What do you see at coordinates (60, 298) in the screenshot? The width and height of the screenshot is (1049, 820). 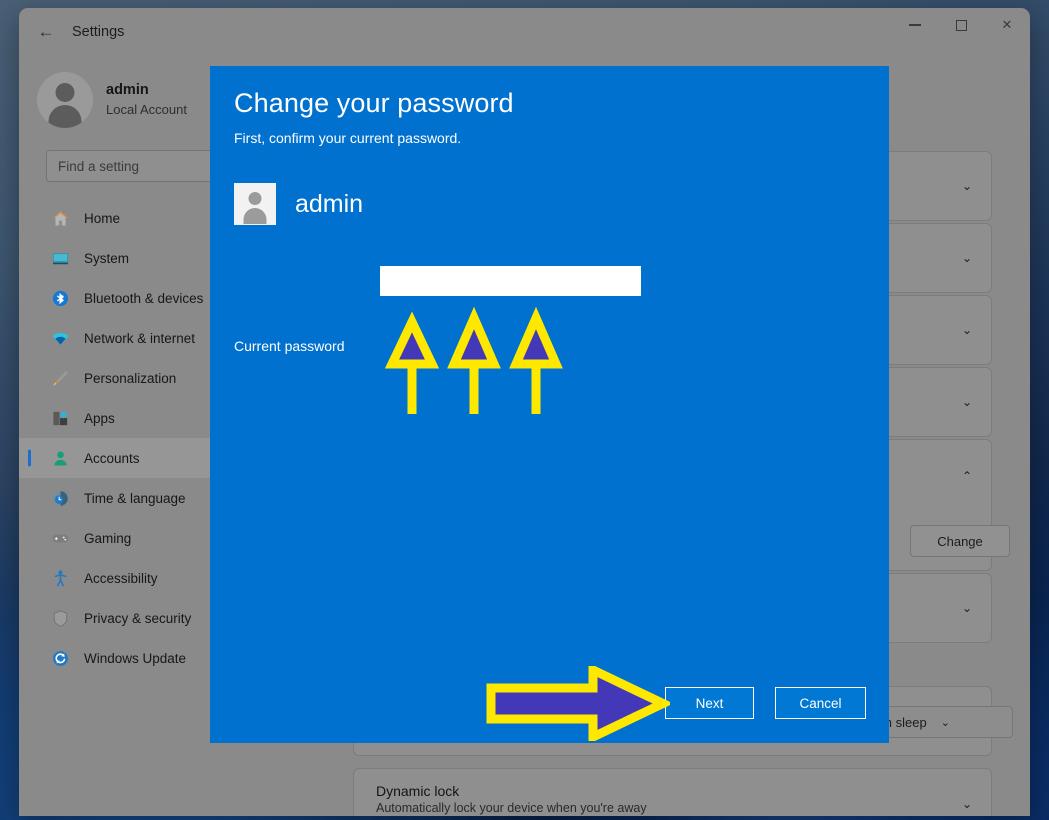 I see `bluetooth-icon` at bounding box center [60, 298].